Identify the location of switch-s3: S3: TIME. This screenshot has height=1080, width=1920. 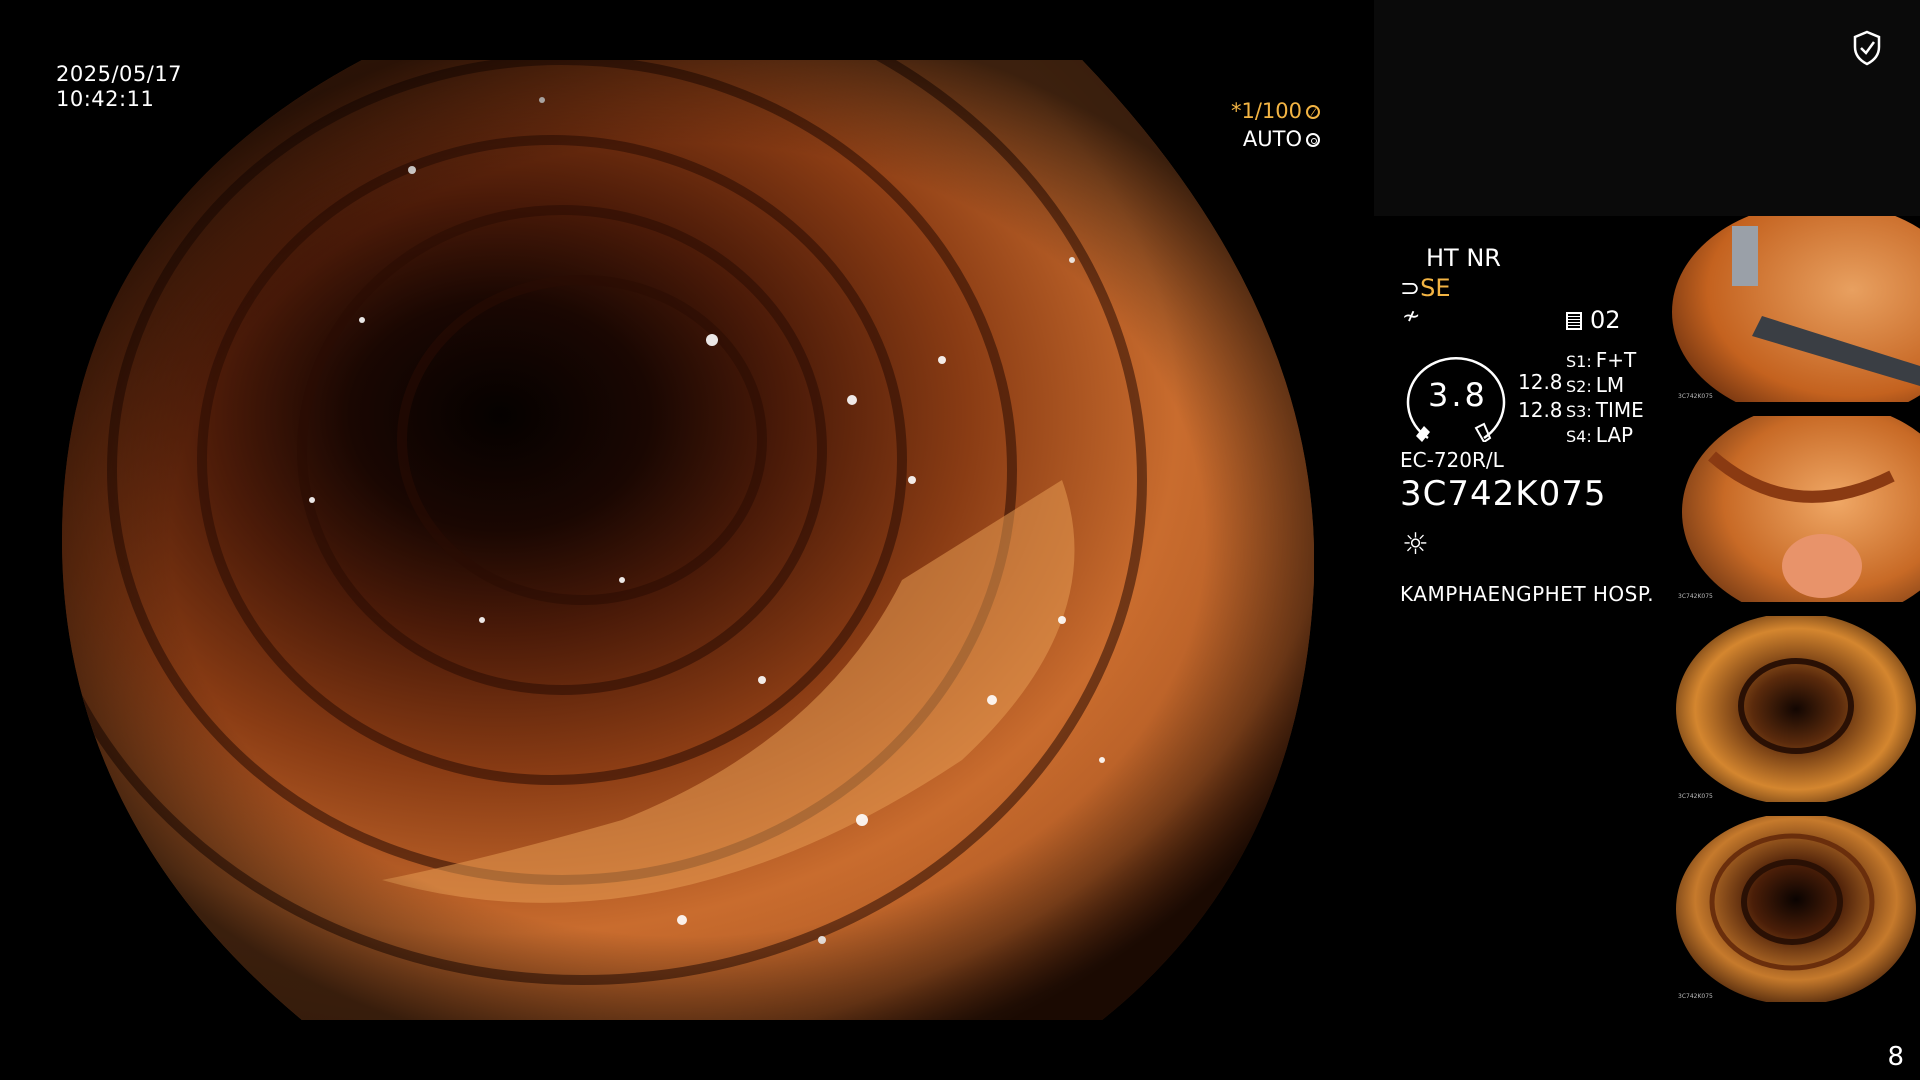
(1605, 410).